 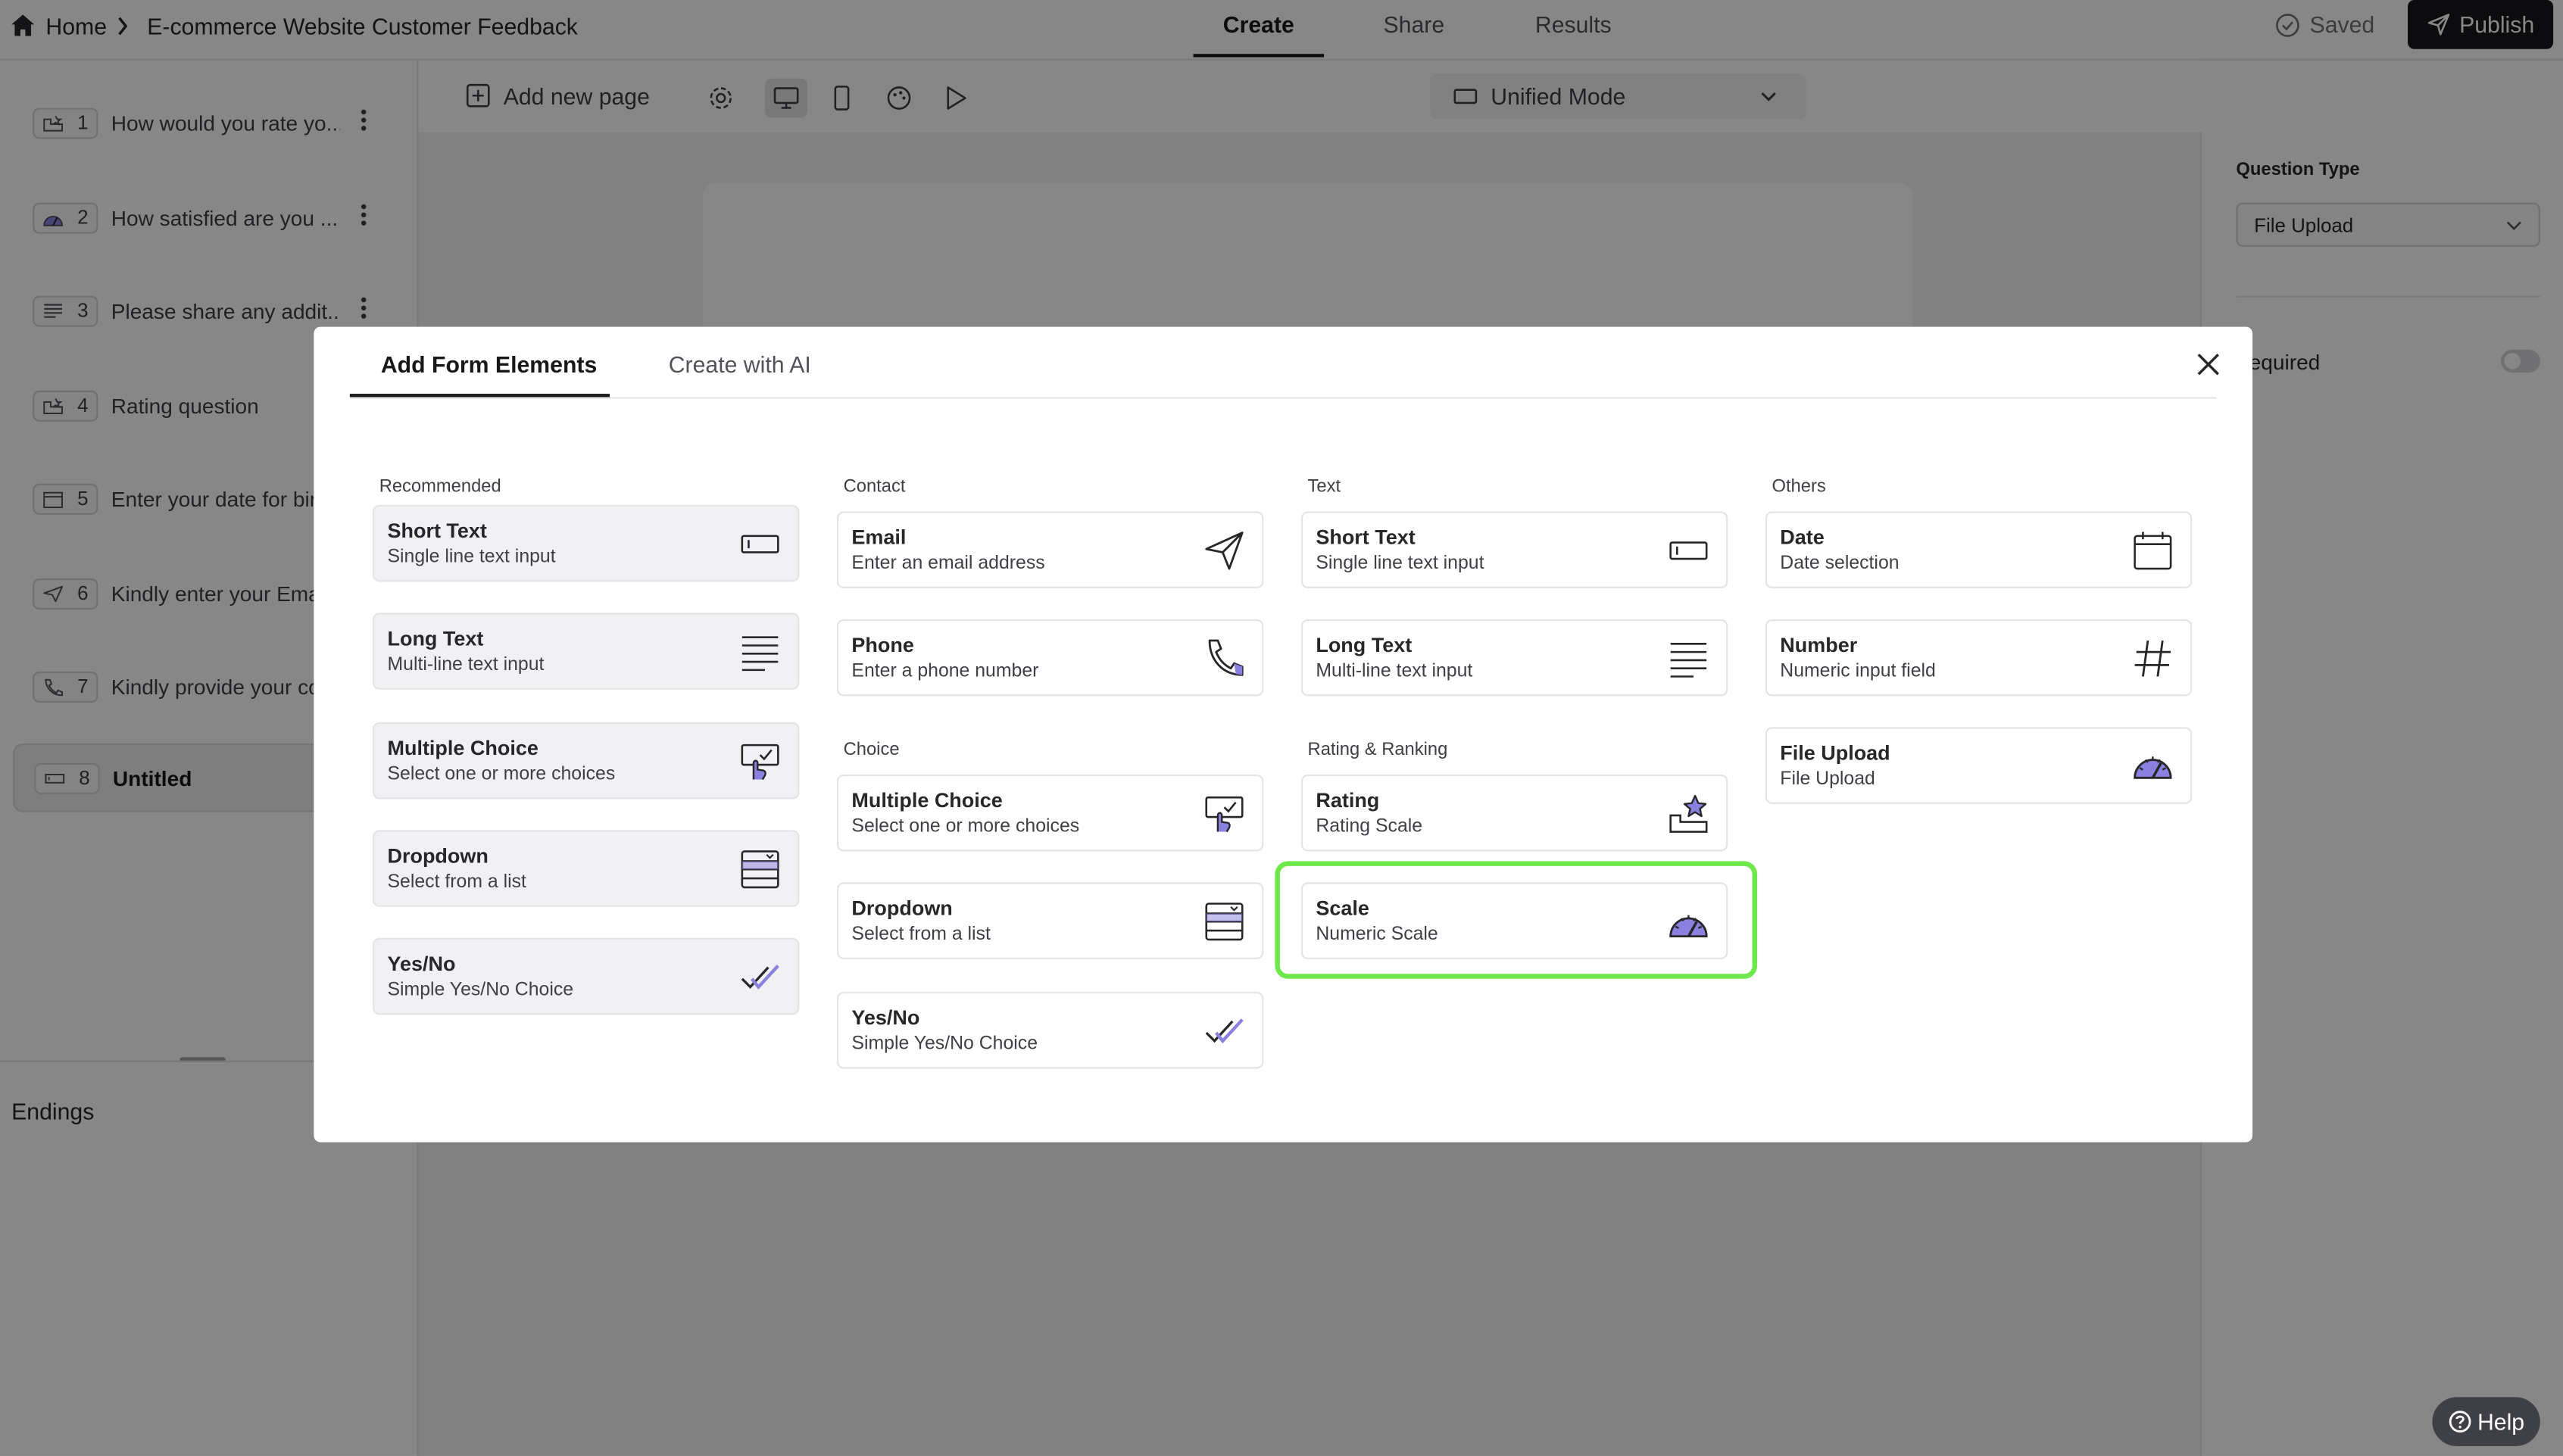 What do you see at coordinates (1224, 551) in the screenshot?
I see `paper-plane-icon` at bounding box center [1224, 551].